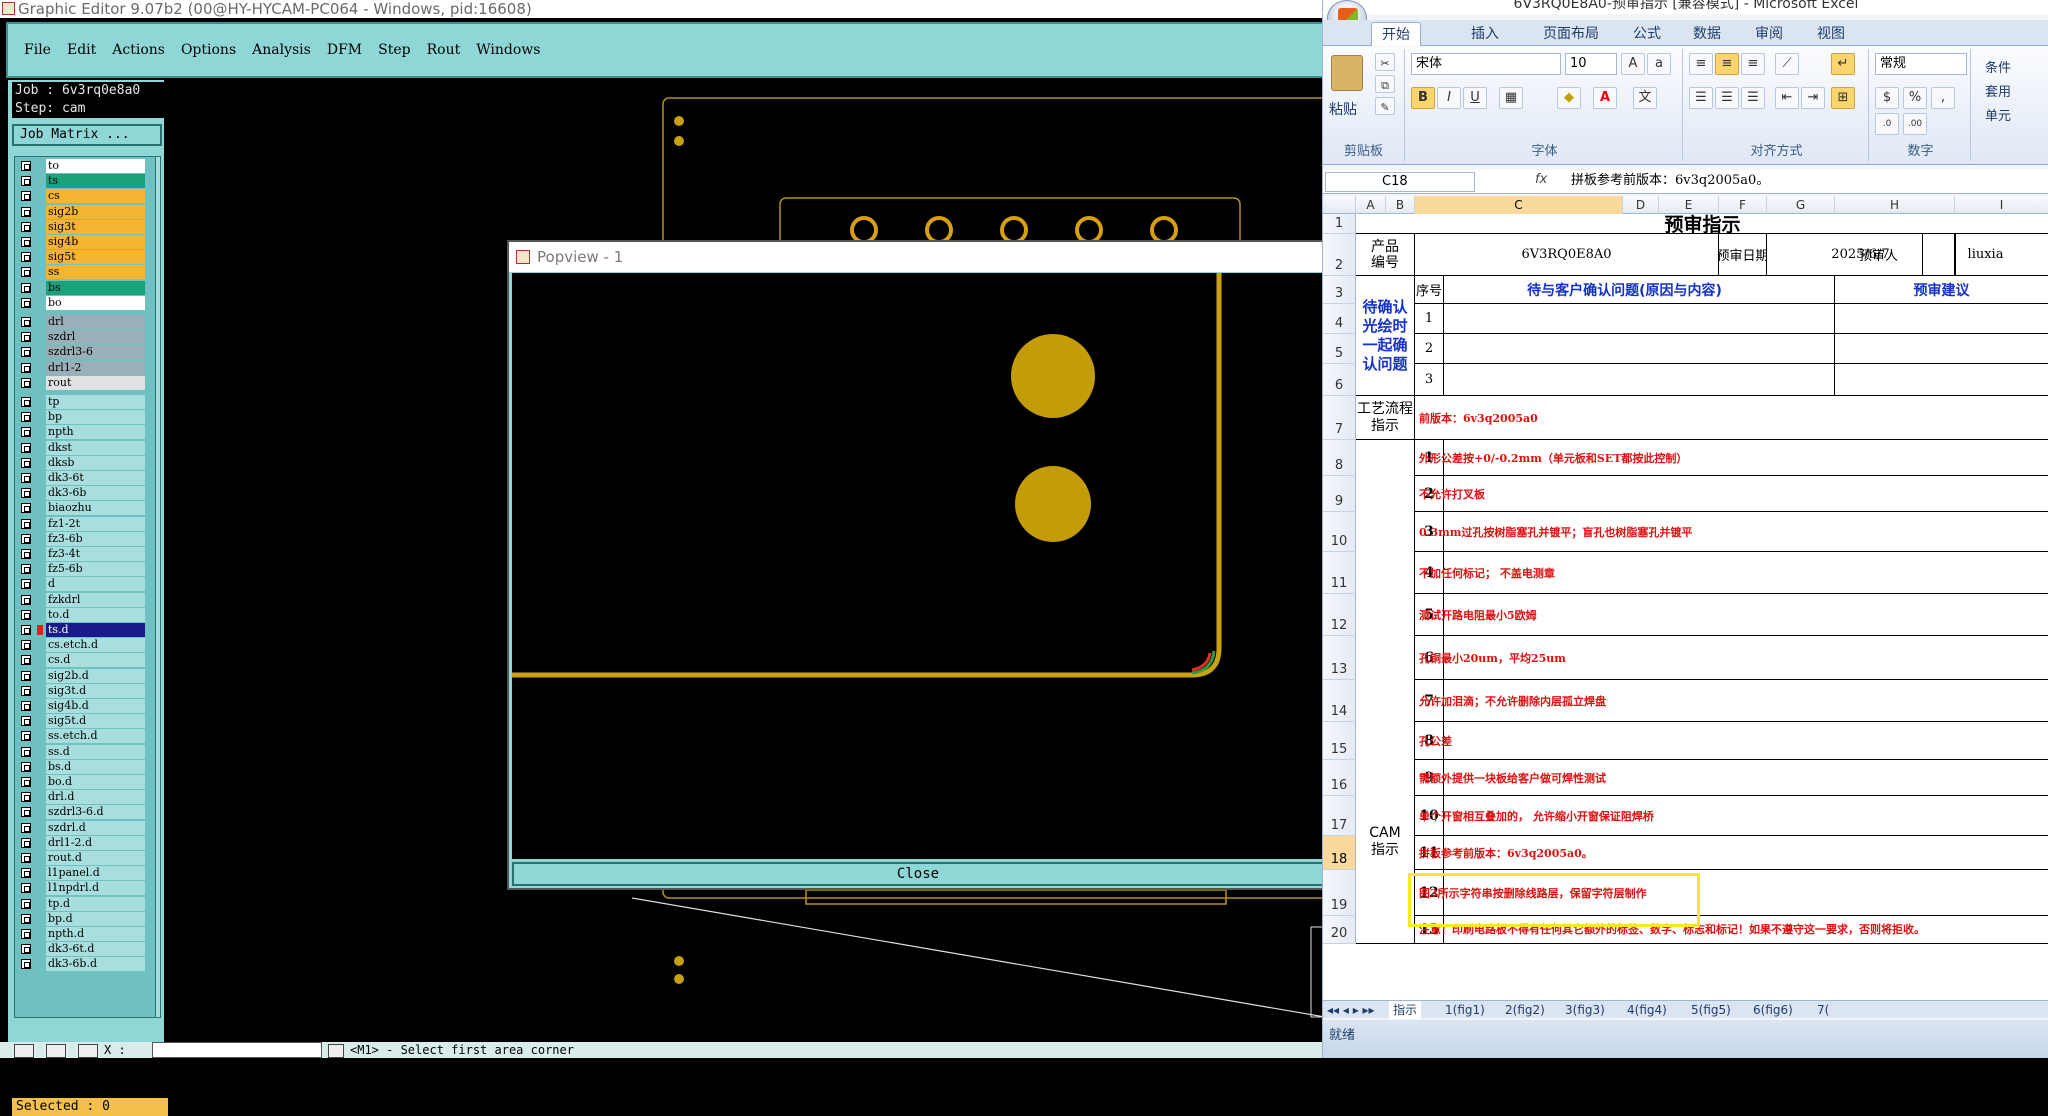  What do you see at coordinates (208, 50) in the screenshot?
I see `menu-options: Options` at bounding box center [208, 50].